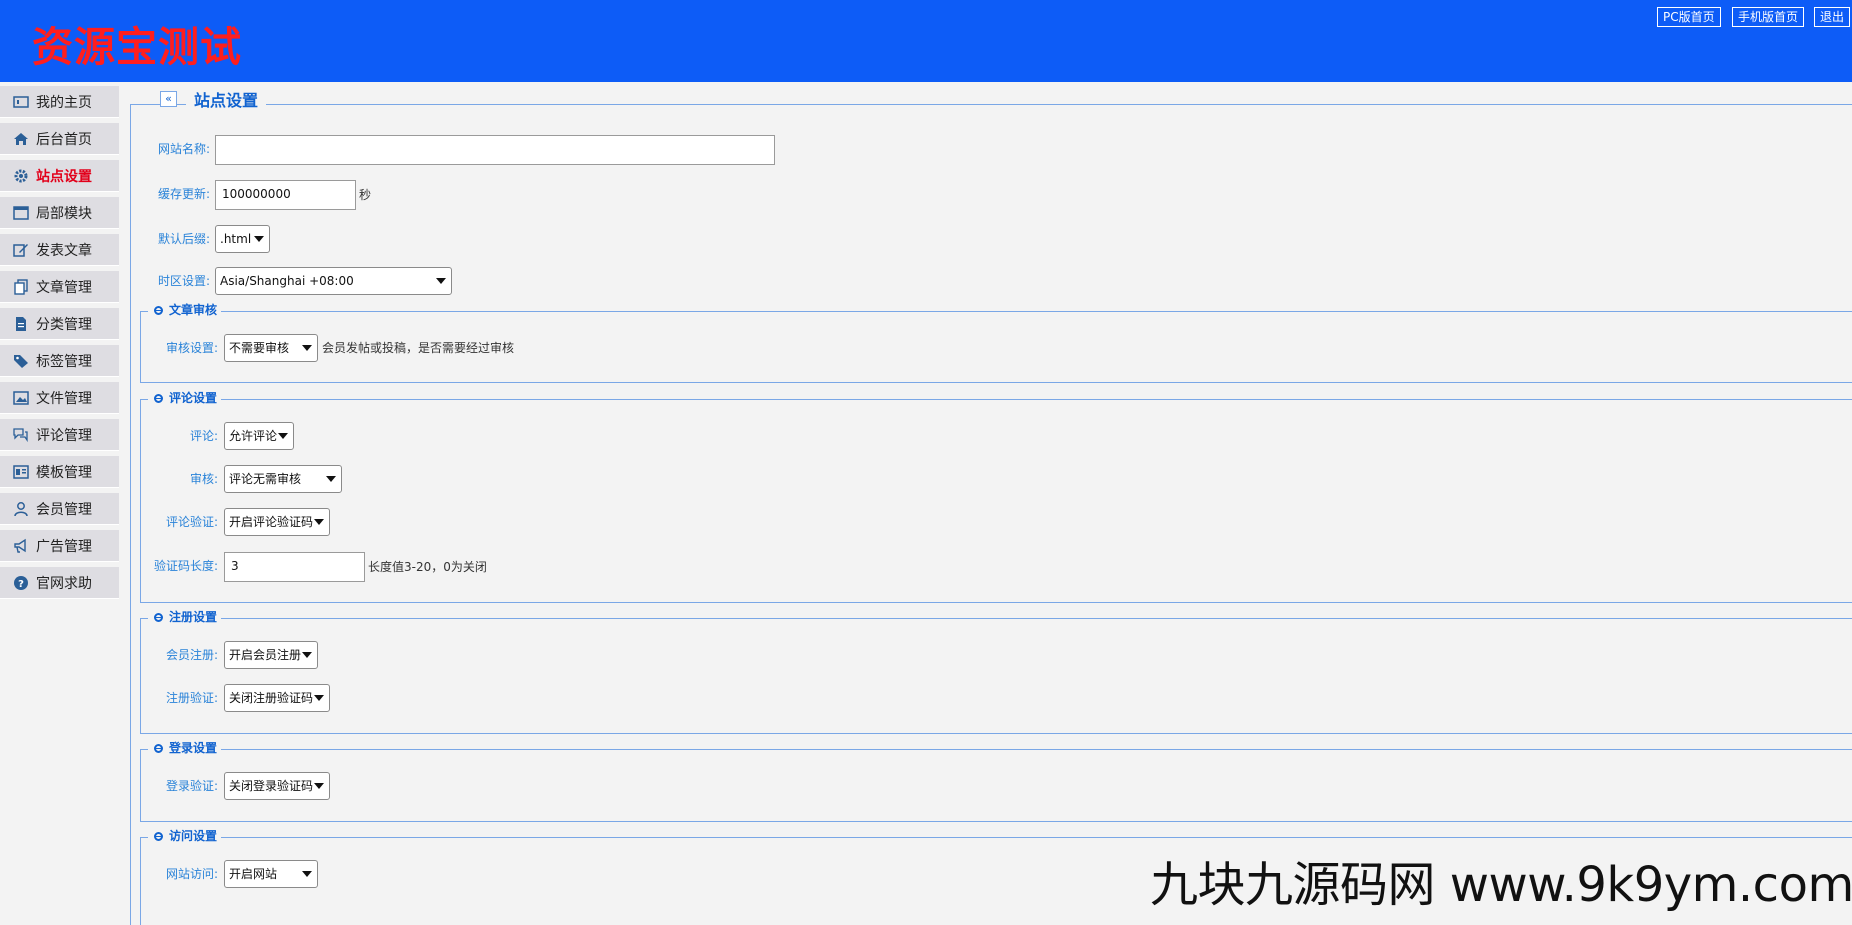 The height and width of the screenshot is (925, 1852). I want to click on member-register-label: 会员注册:, so click(191, 655).